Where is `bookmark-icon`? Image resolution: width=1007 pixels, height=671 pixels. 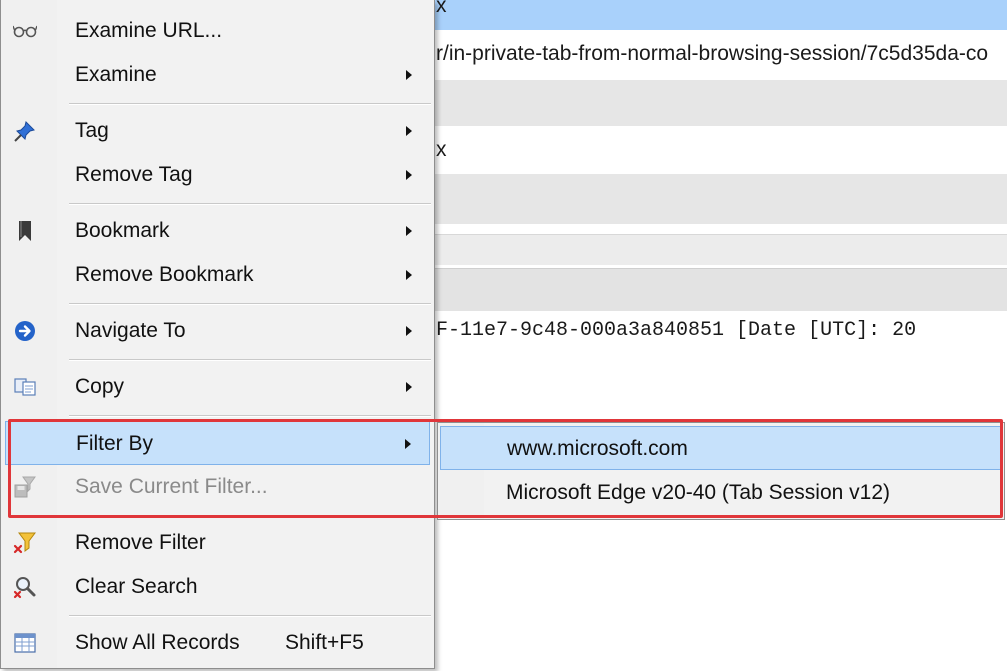
bookmark-icon is located at coordinates (25, 231).